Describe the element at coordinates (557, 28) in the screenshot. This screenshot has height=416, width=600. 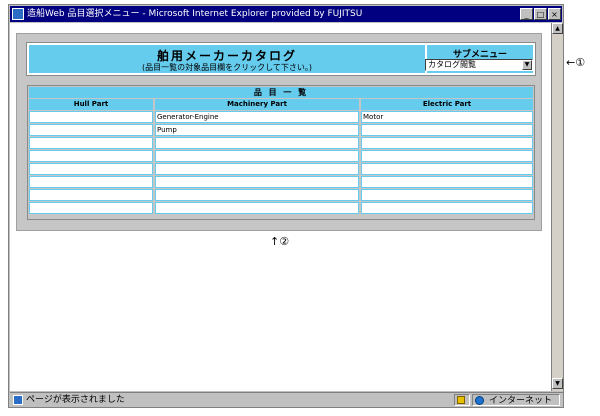
I see `scroll-up-icon: ▲` at that location.